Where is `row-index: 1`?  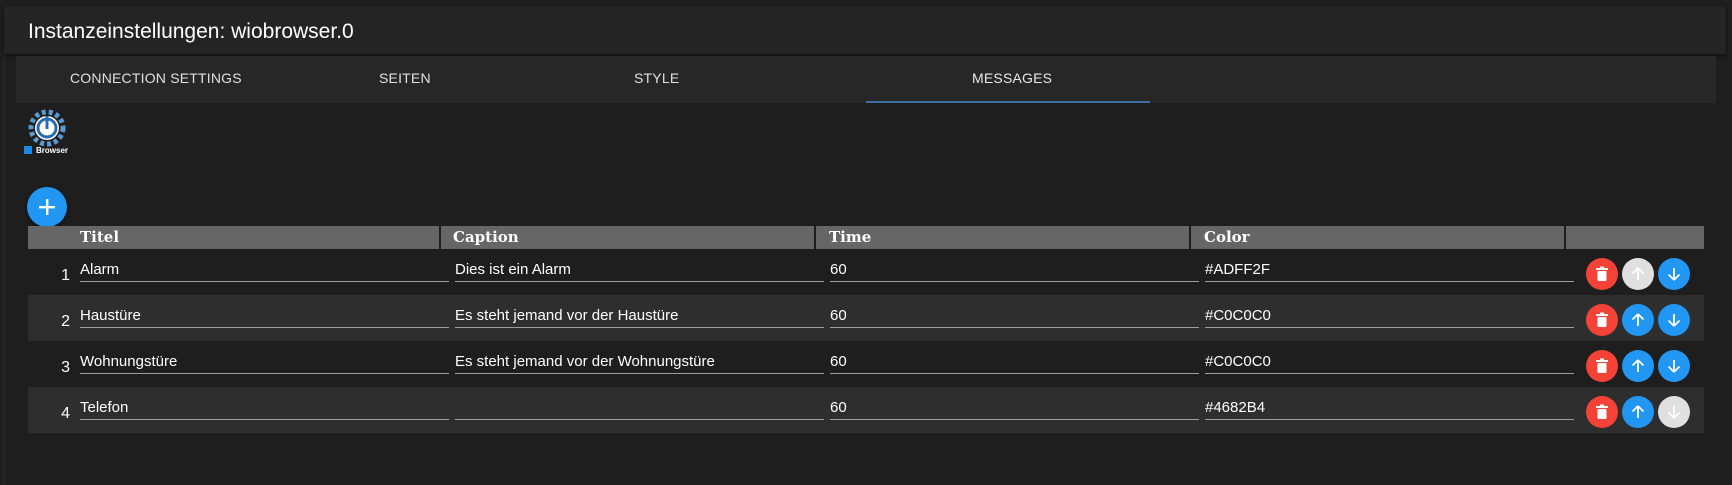 row-index: 1 is located at coordinates (65, 275).